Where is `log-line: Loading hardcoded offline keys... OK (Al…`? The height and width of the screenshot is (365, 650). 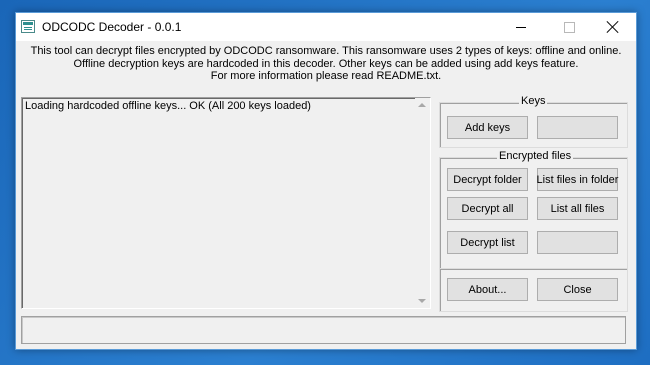 log-line: Loading hardcoded offline keys... OK (Al… is located at coordinates (168, 106).